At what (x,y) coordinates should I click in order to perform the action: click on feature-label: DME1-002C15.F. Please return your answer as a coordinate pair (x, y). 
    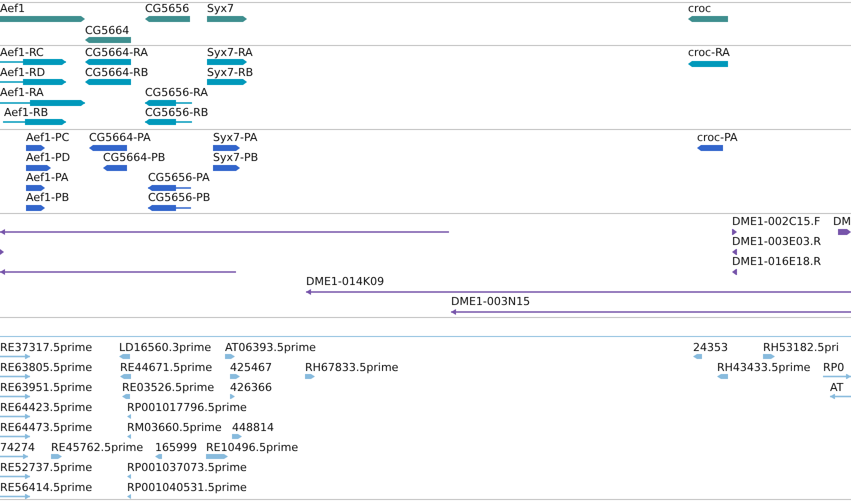
    Looking at the image, I should click on (776, 221).